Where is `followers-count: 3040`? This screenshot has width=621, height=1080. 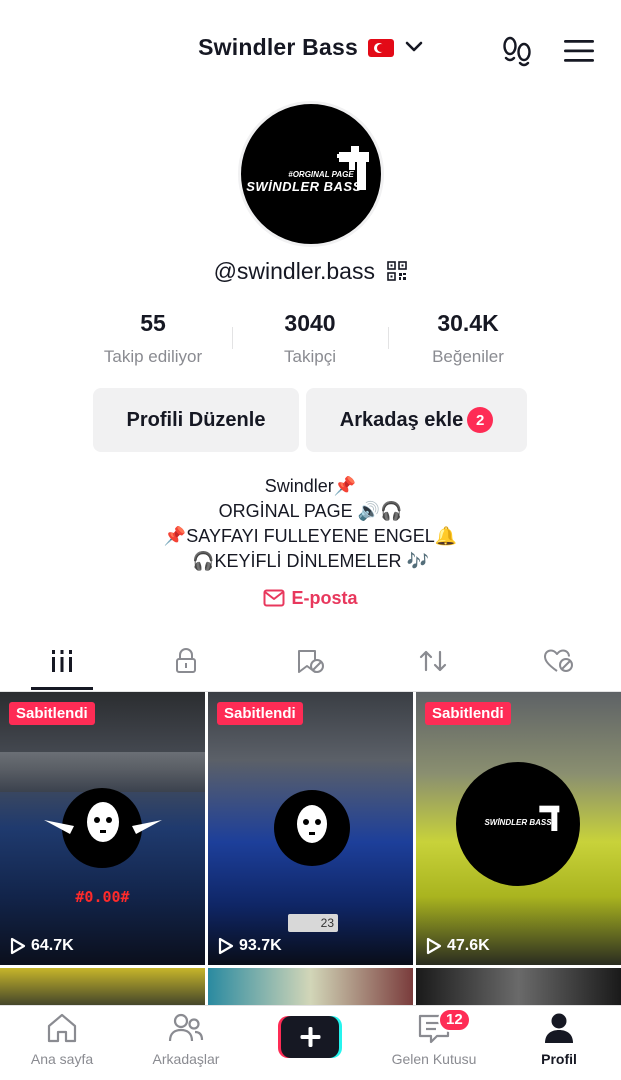 followers-count: 3040 is located at coordinates (310, 323).